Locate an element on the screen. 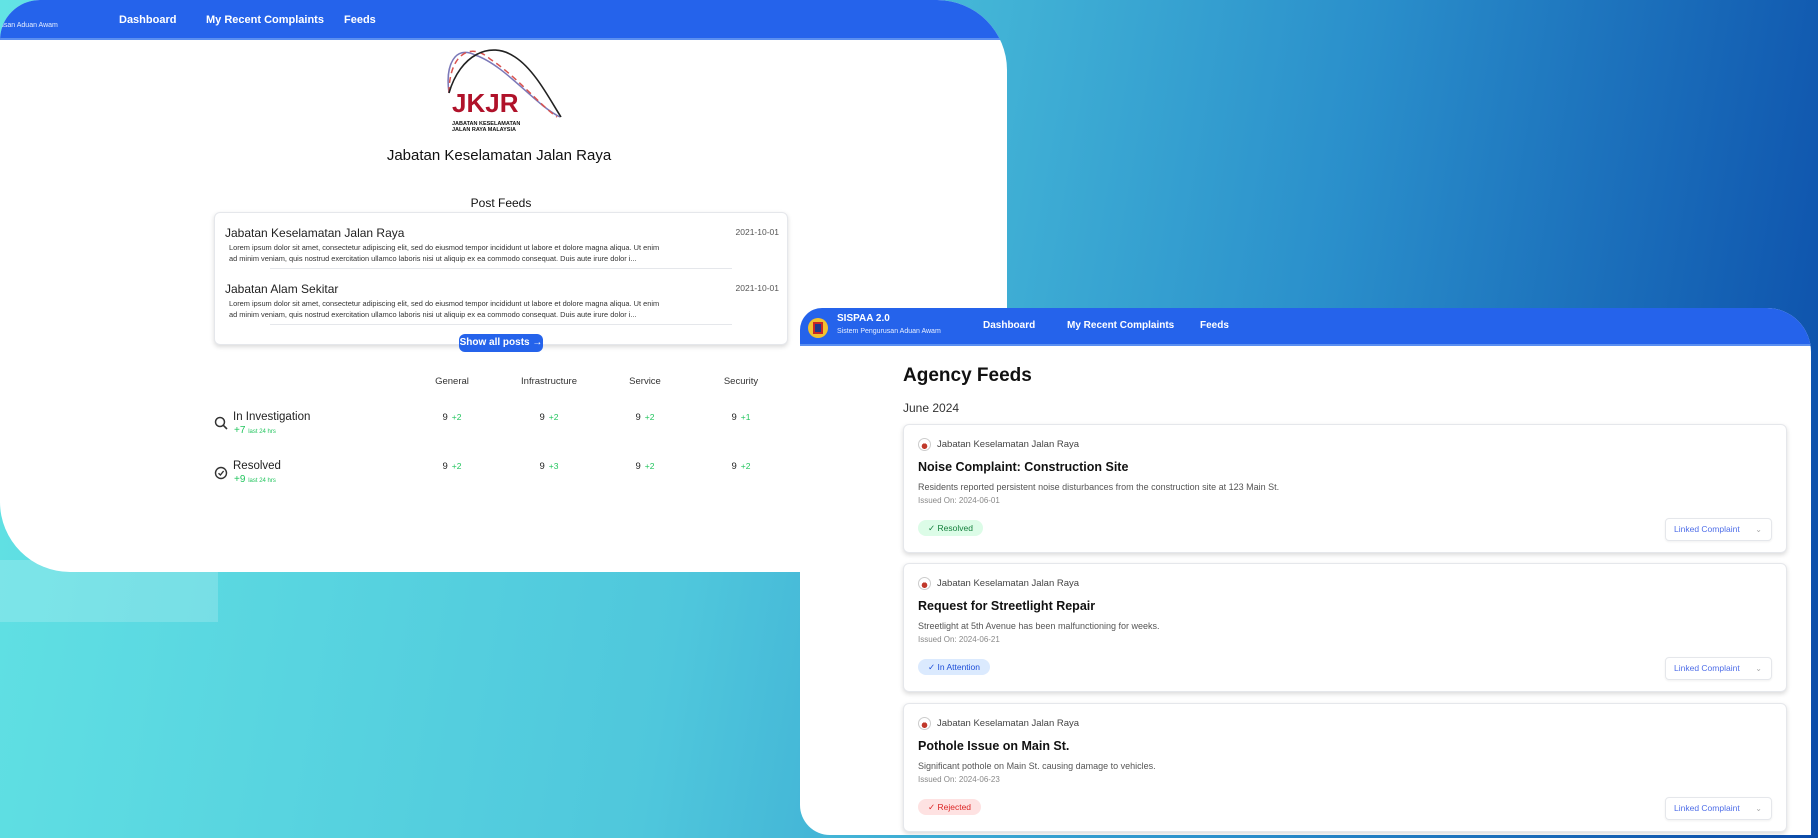 The width and height of the screenshot is (1818, 838). svg-text: JKJR is located at coordinates (485, 103).